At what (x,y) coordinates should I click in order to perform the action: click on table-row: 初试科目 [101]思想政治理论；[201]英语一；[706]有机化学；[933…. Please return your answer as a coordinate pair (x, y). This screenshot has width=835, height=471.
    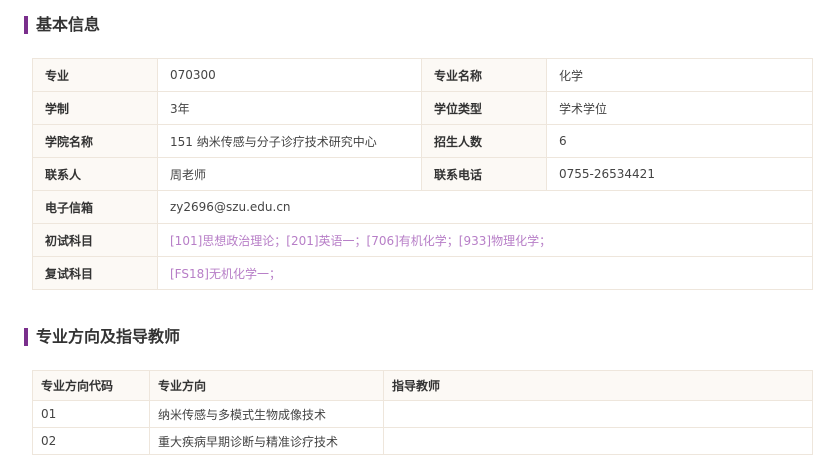
    Looking at the image, I should click on (422, 240).